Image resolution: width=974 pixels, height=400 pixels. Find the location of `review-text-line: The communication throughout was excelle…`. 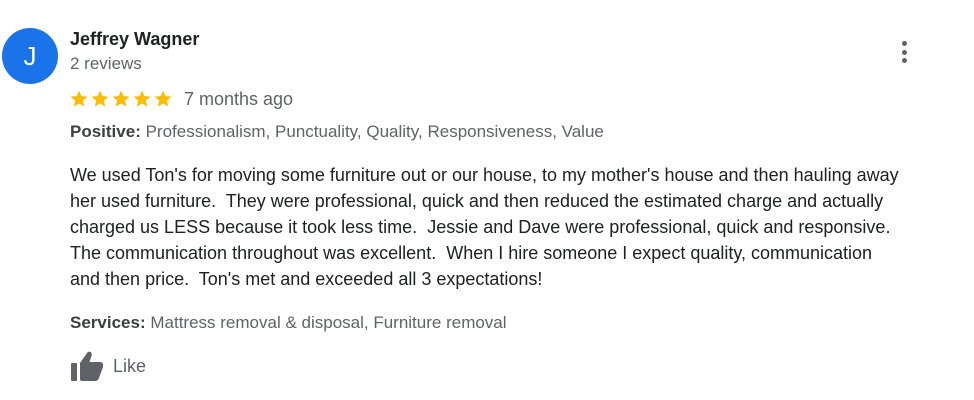

review-text-line: The communication throughout was excelle… is located at coordinates (471, 253).